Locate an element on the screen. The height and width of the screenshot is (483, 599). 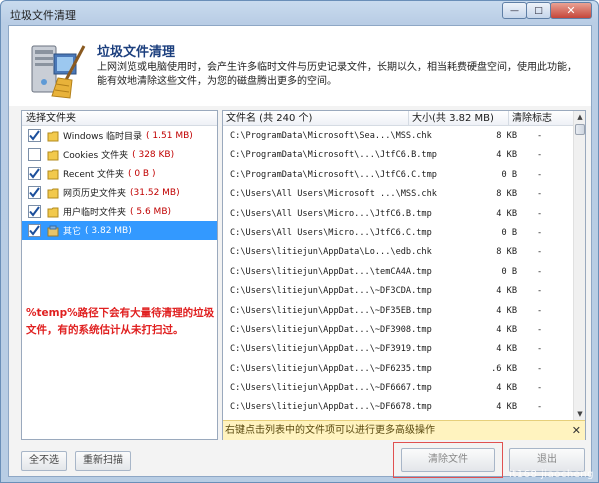
folder-item-size: ( 328 KB) is located at coordinates (153, 154).